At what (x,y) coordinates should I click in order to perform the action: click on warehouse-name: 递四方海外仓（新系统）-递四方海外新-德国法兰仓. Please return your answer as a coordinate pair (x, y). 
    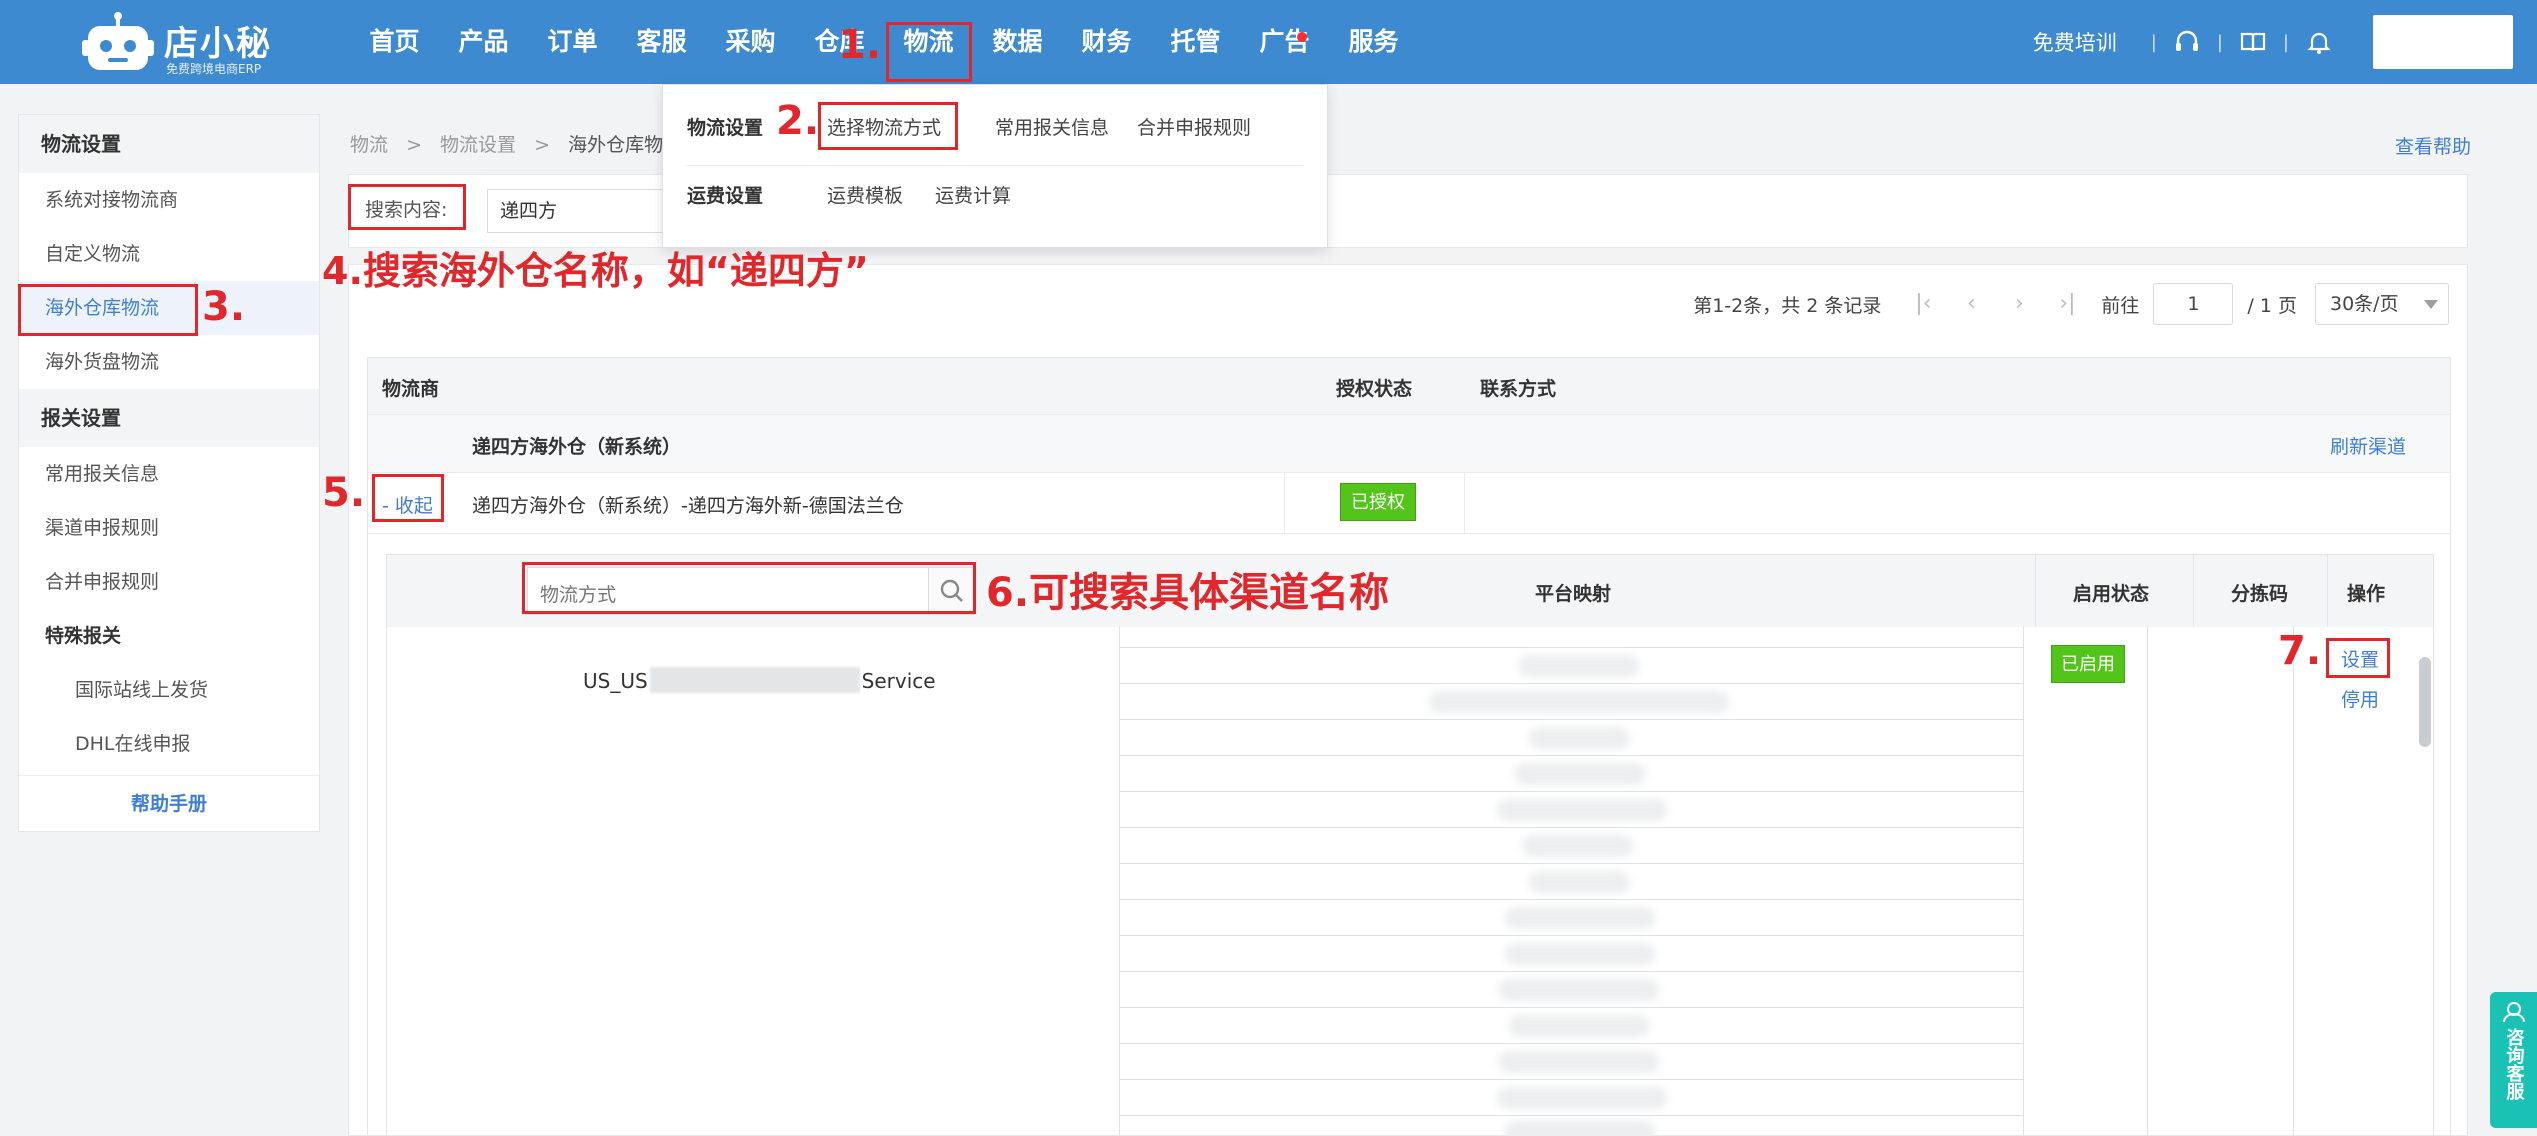
    Looking at the image, I should click on (688, 506).